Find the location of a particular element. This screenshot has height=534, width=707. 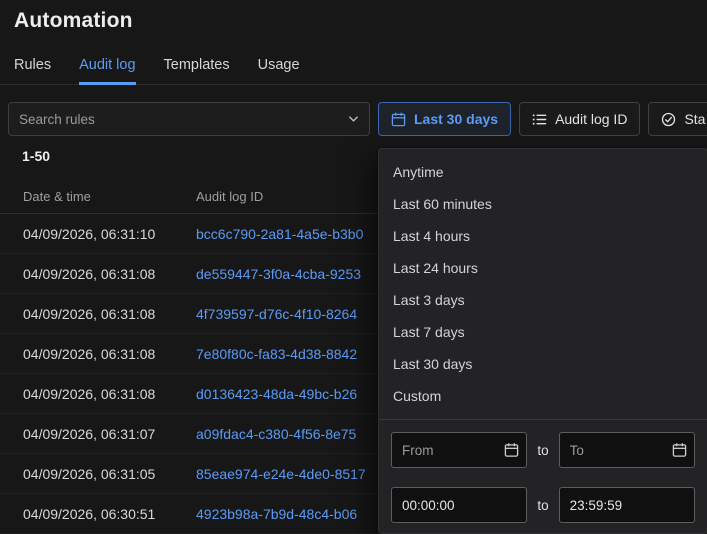

column-header-date-time: Date & time is located at coordinates (109, 196).